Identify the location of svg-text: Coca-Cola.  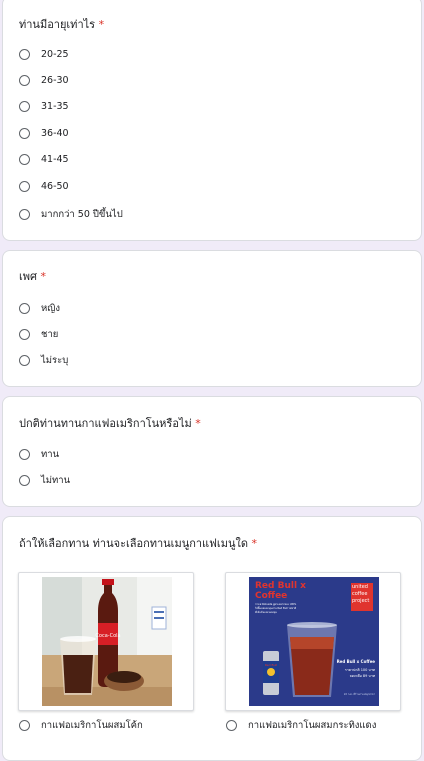
(107, 636).